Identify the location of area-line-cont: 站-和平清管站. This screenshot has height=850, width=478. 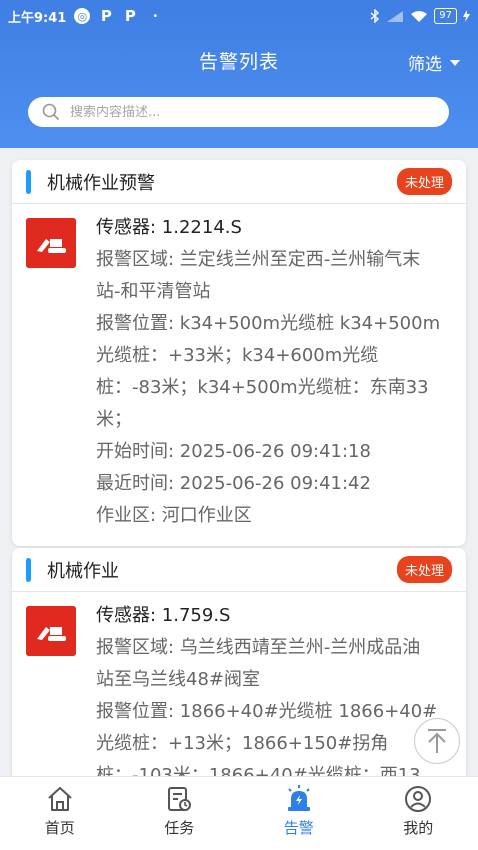
(153, 291).